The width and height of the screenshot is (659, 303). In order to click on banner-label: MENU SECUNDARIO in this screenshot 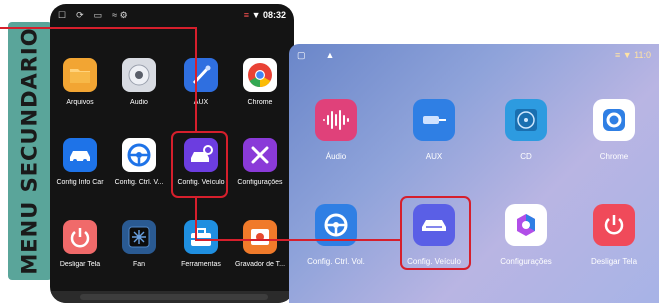, I will do `click(30, 151)`.